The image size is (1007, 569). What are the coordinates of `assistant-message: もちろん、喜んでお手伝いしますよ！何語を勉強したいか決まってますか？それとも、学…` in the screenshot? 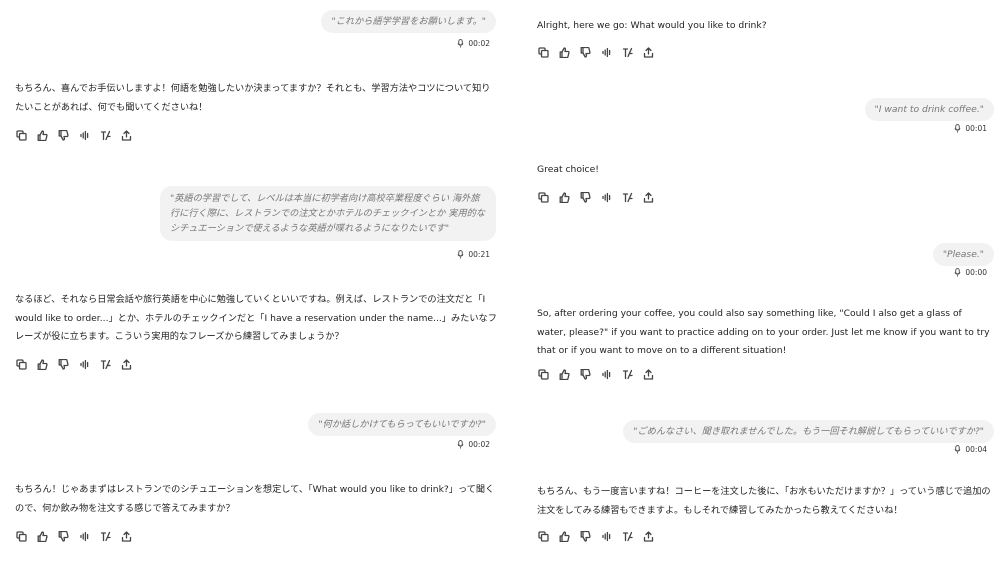 It's located at (253, 98).